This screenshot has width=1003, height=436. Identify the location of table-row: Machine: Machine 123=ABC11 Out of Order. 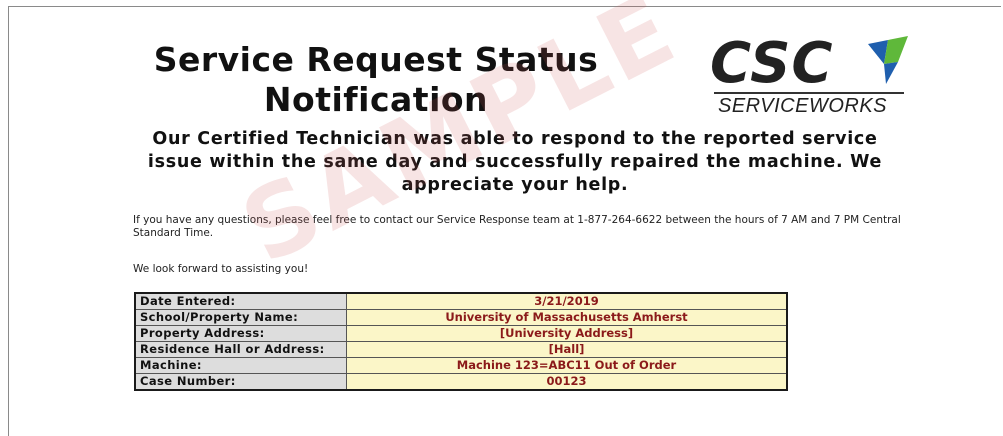
(461, 365).